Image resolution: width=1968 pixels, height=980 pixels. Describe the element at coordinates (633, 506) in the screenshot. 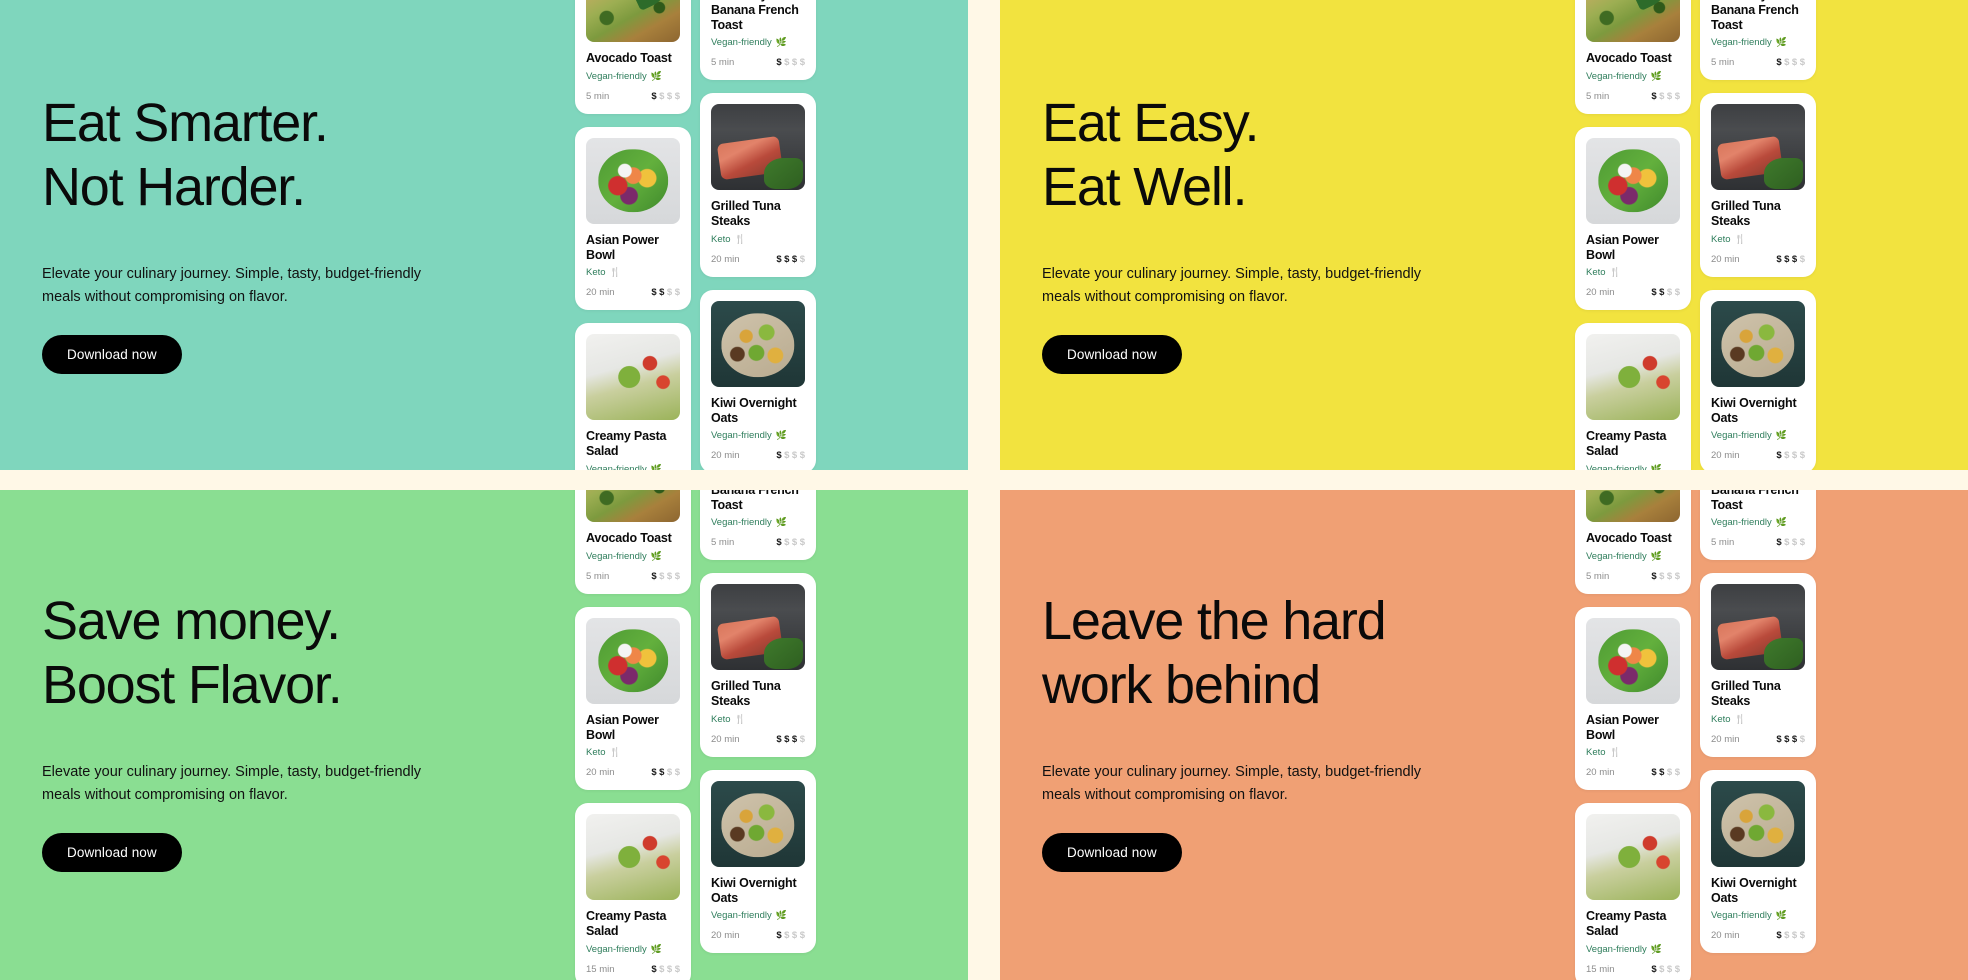

I see `avocado-toast-photo` at that location.